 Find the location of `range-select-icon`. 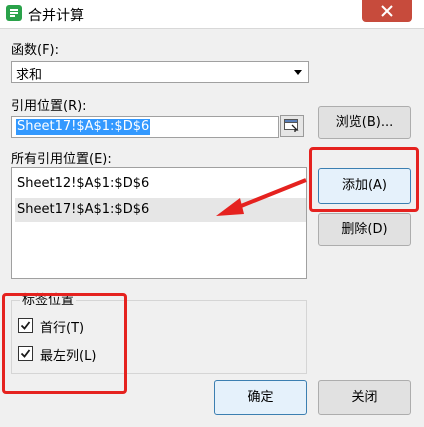

range-select-icon is located at coordinates (291, 125).